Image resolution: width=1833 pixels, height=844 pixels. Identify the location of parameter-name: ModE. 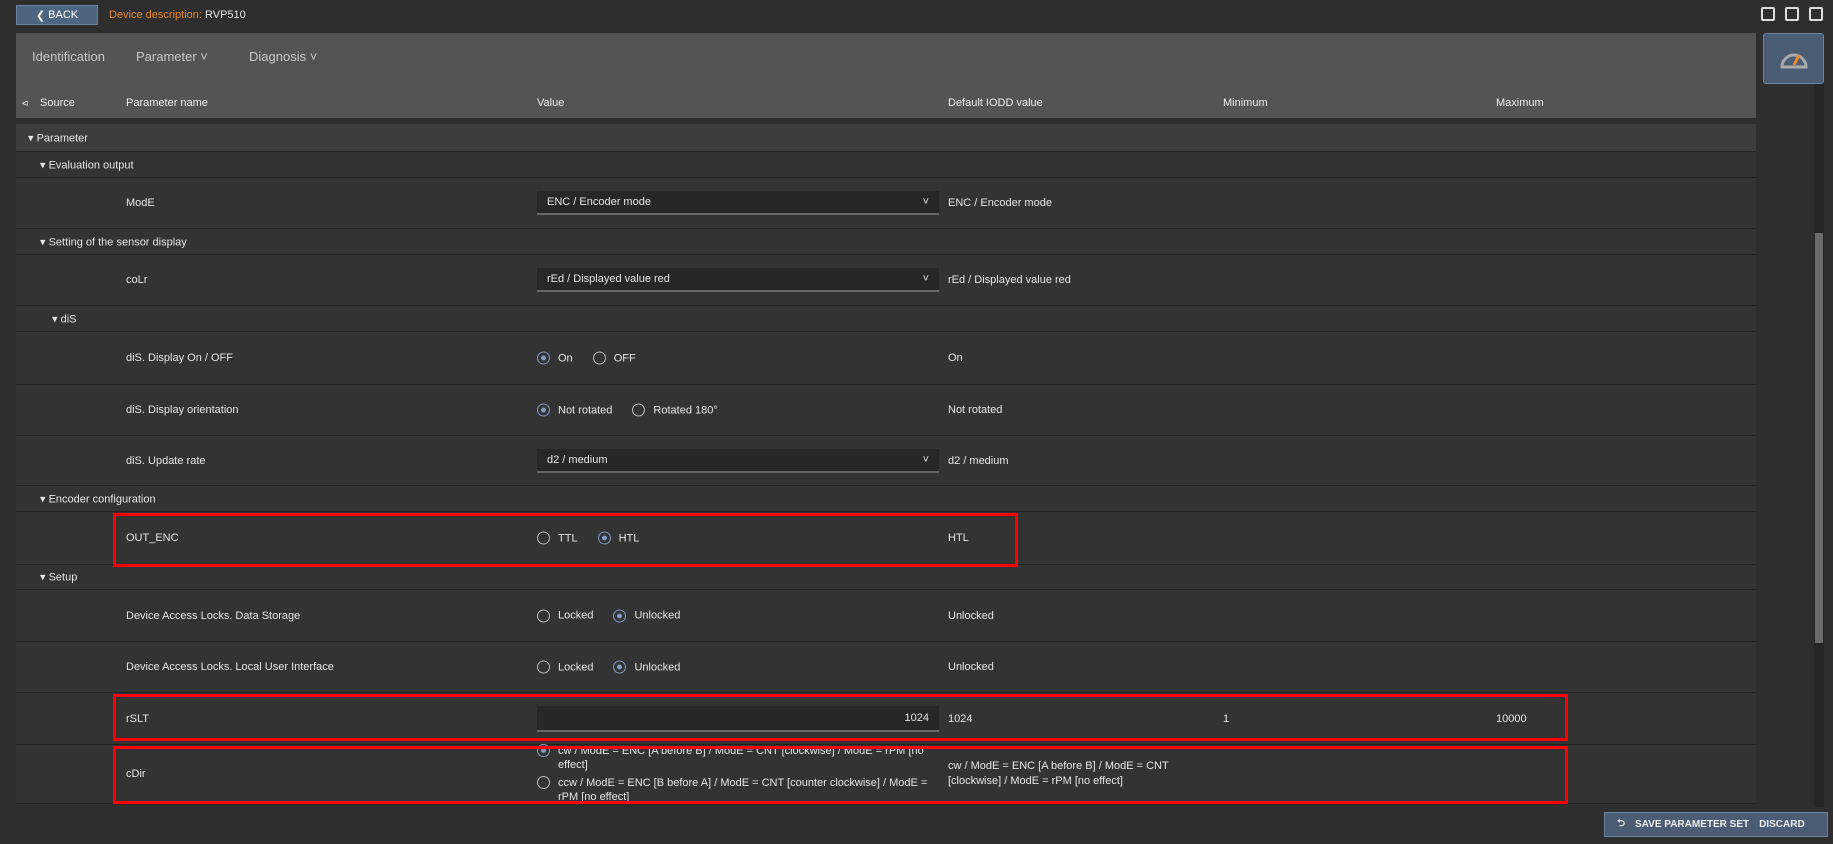
(140, 203).